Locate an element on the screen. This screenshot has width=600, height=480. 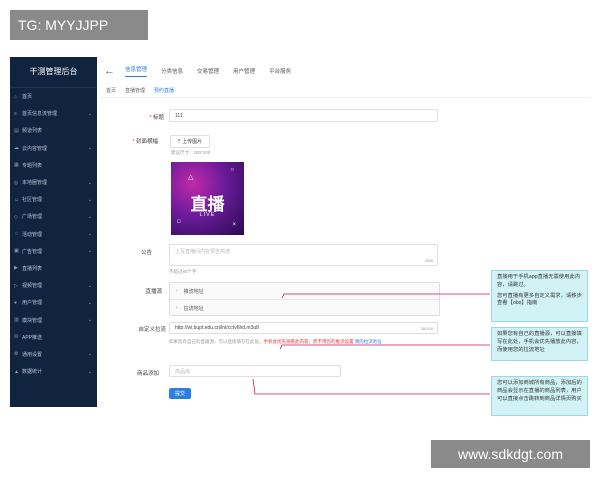
triangle-decoration-icon: △ is located at coordinates (191, 177).